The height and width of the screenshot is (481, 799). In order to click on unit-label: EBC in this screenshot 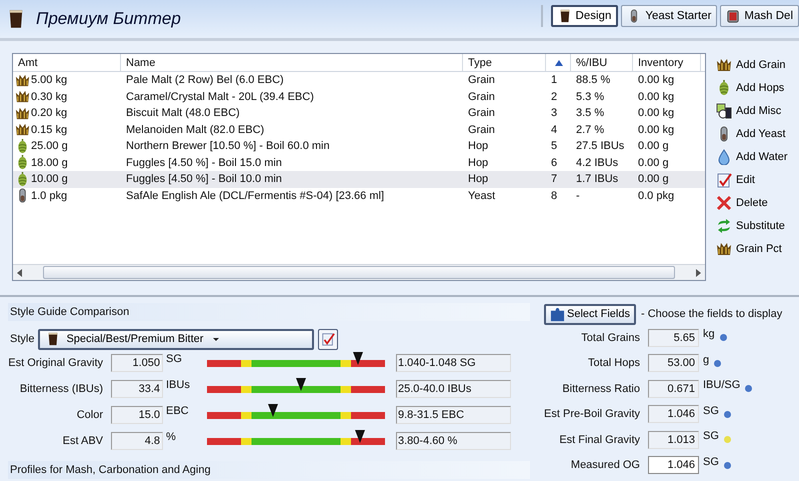, I will do `click(177, 411)`.